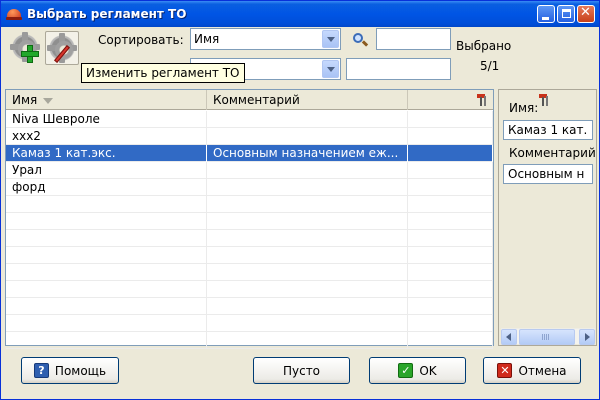  I want to click on table-row: xxx2, so click(249, 136).